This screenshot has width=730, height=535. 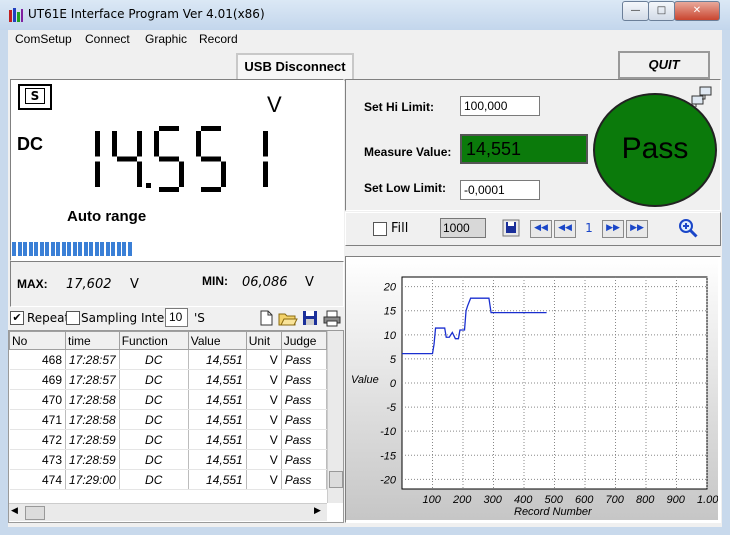 I want to click on x-tick-label: 300, so click(x=493, y=500).